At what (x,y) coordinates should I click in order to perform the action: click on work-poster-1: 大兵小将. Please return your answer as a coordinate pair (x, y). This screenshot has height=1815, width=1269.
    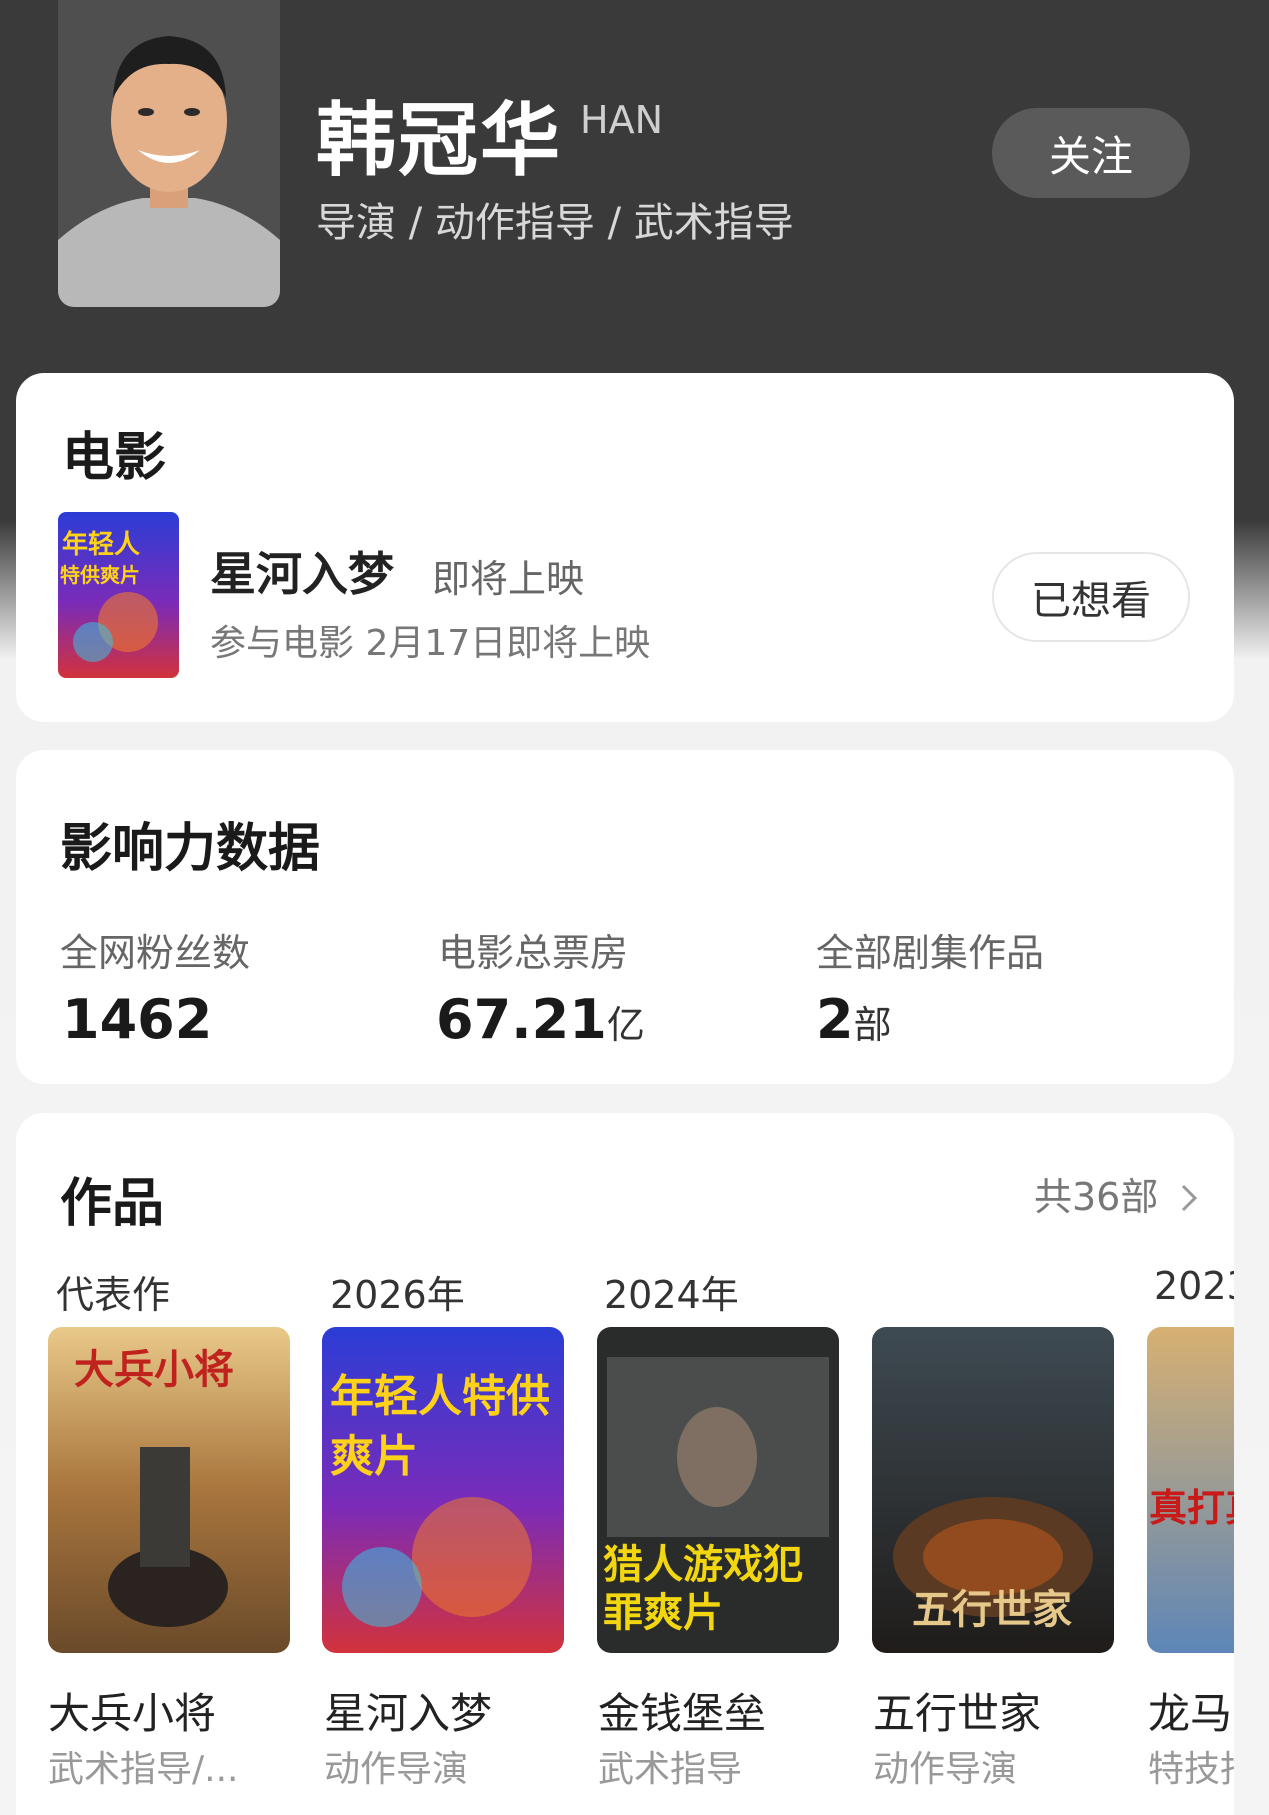
    Looking at the image, I should click on (169, 1490).